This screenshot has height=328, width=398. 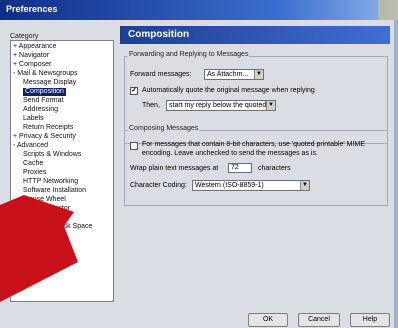 I want to click on tree-item-advanced: - Advanced, so click(x=30, y=146).